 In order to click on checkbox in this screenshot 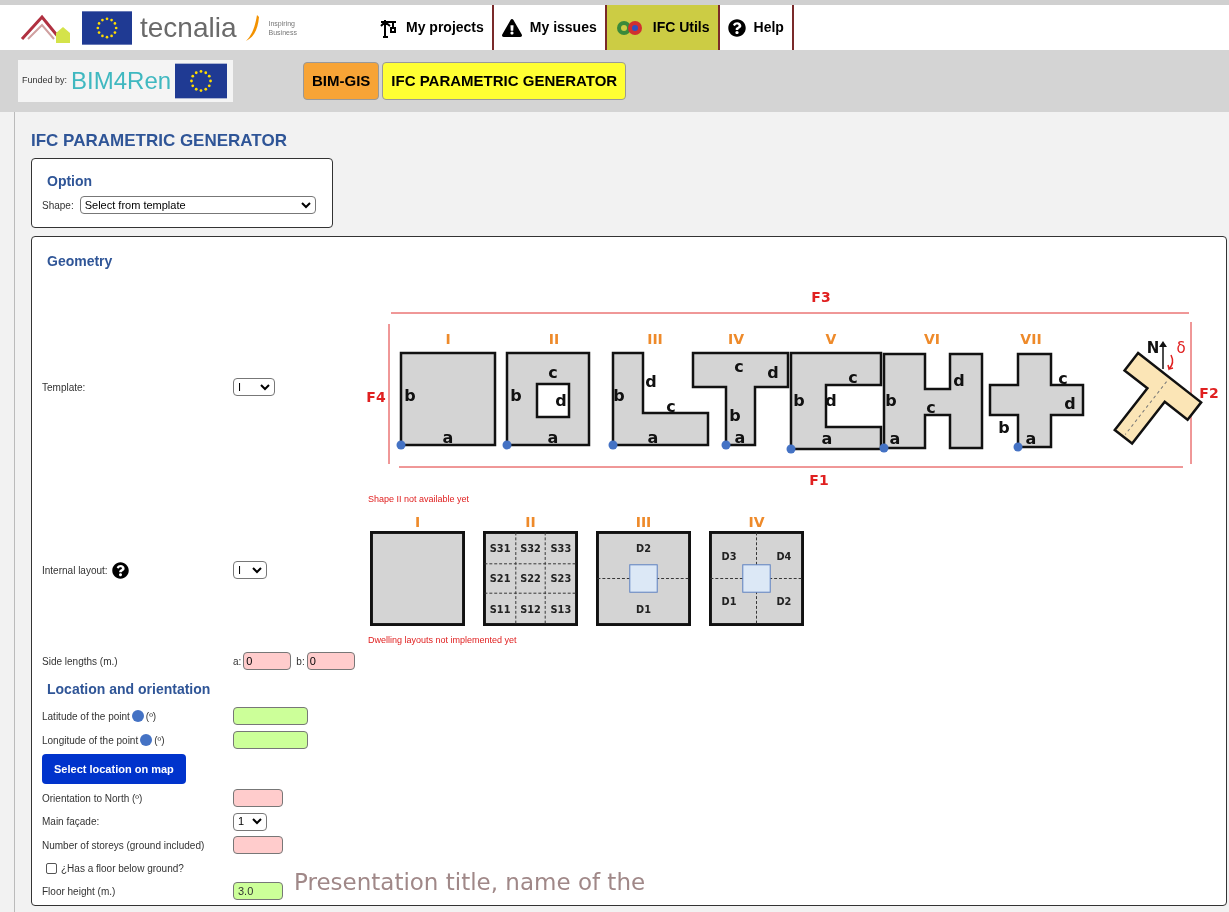, I will do `click(51, 868)`.